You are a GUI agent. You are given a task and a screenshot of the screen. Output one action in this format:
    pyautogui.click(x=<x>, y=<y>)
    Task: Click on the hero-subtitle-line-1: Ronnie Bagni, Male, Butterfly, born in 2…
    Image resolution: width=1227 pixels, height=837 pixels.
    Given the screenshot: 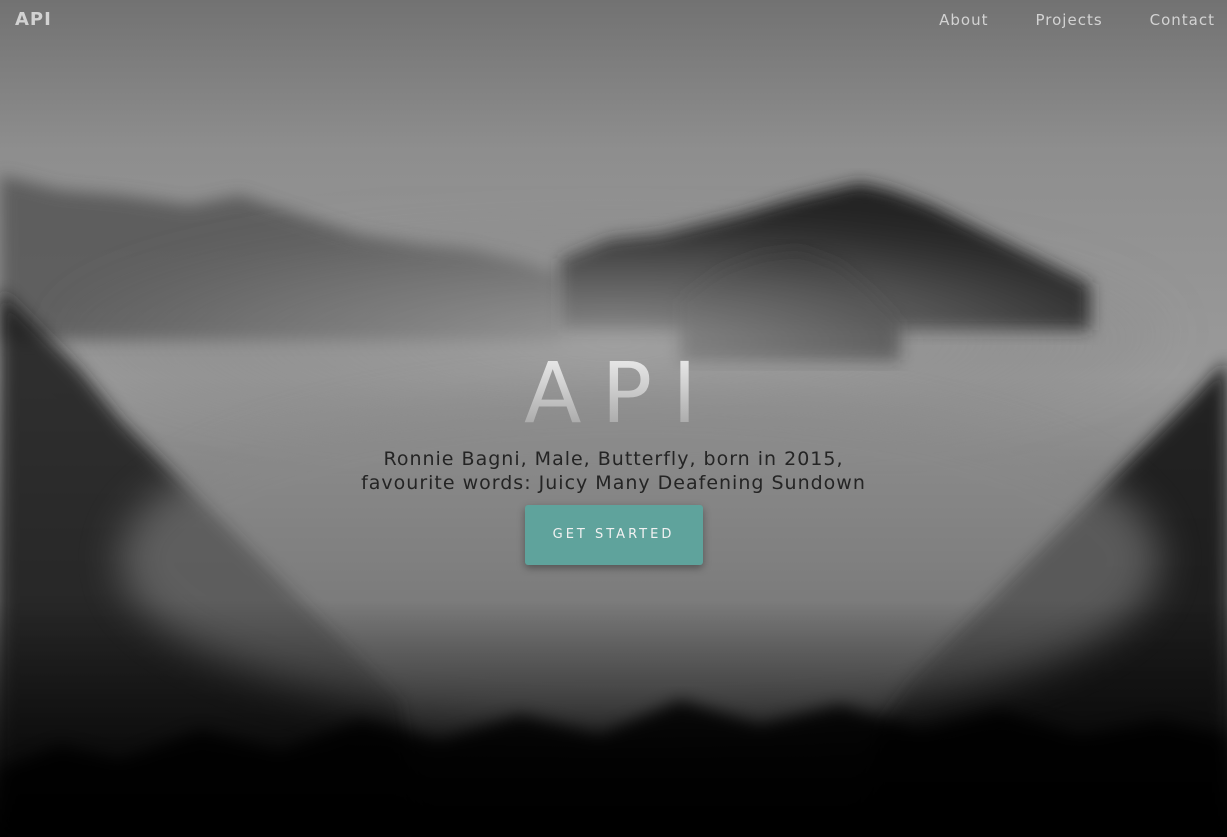 What is the action you would take?
    pyautogui.click(x=613, y=459)
    